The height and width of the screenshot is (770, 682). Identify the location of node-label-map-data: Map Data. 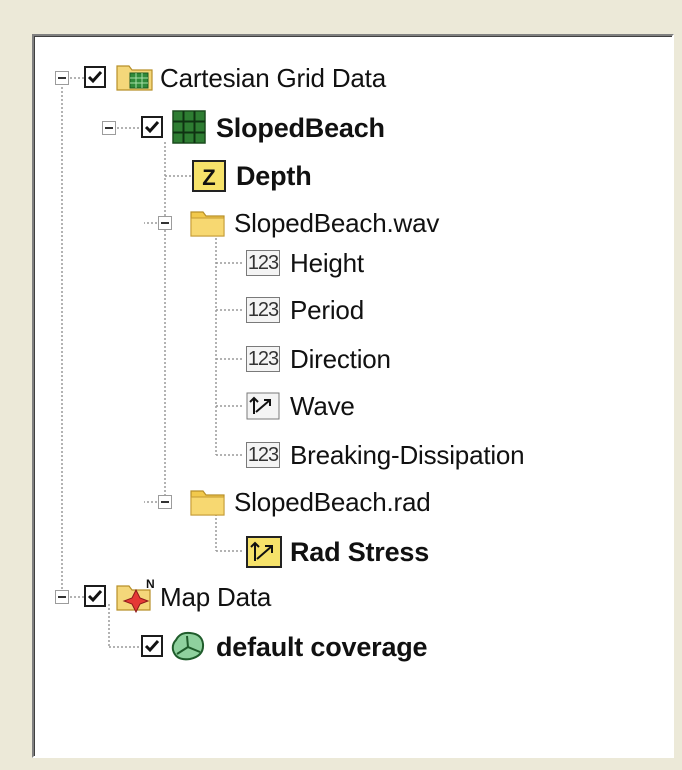
(215, 597).